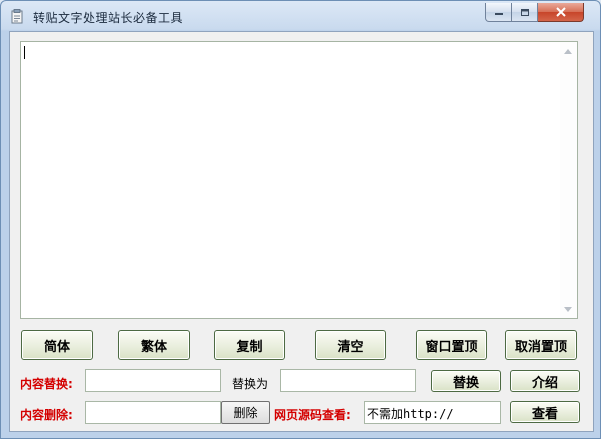 The image size is (601, 439). What do you see at coordinates (24, 52) in the screenshot?
I see `text-caret` at bounding box center [24, 52].